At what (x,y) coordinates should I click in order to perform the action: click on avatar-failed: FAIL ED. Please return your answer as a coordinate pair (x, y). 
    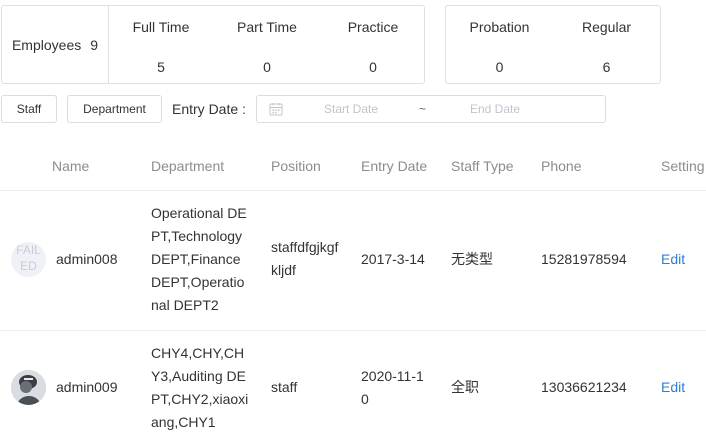
    Looking at the image, I should click on (28, 259).